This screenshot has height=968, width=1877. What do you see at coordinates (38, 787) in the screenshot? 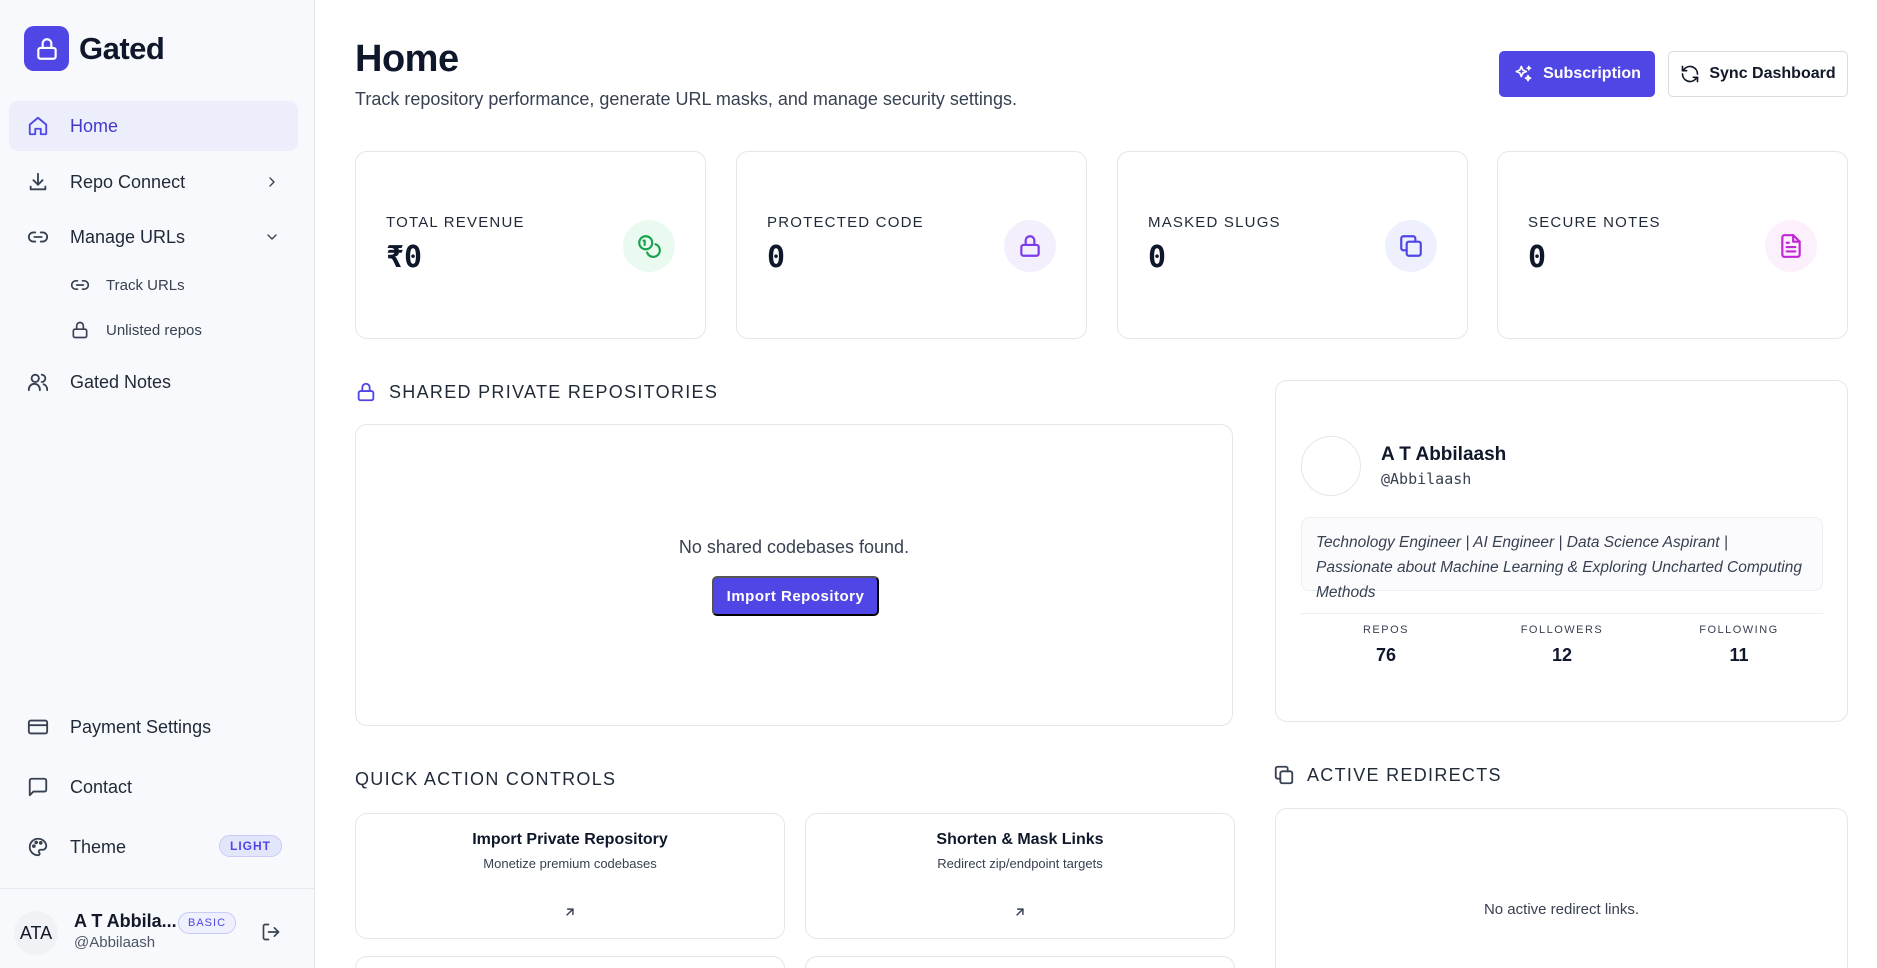
I see `message-square-icon` at bounding box center [38, 787].